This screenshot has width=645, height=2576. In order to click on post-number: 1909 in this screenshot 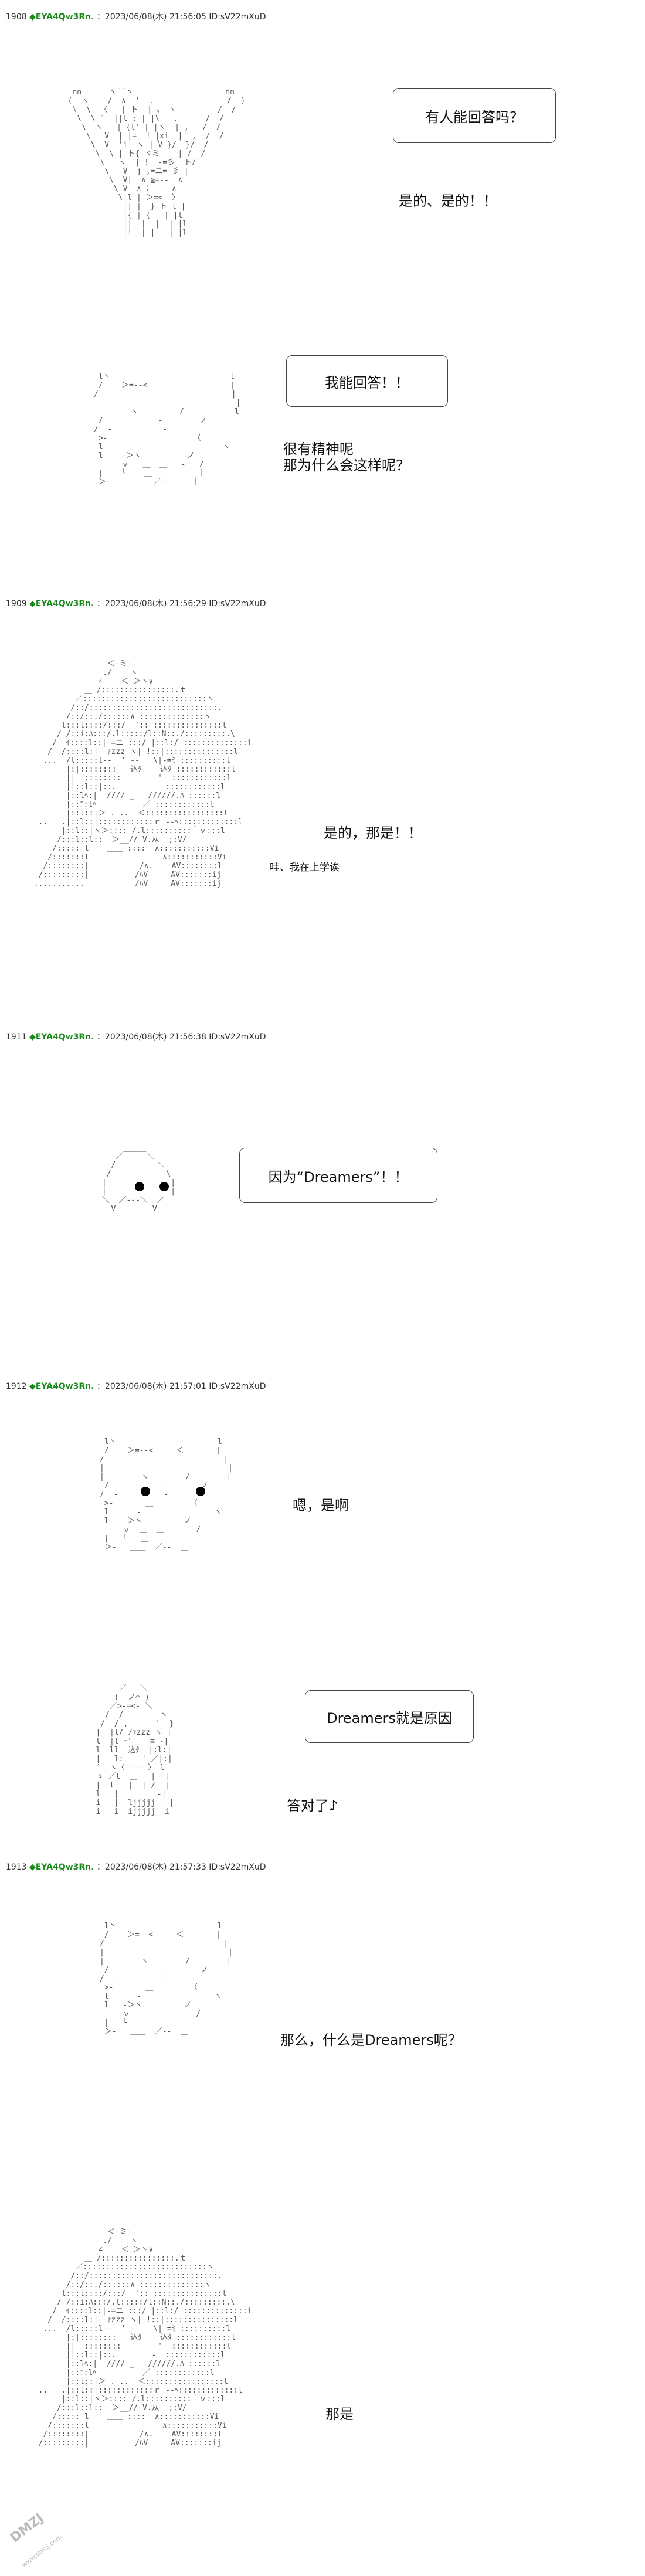, I will do `click(16, 604)`.